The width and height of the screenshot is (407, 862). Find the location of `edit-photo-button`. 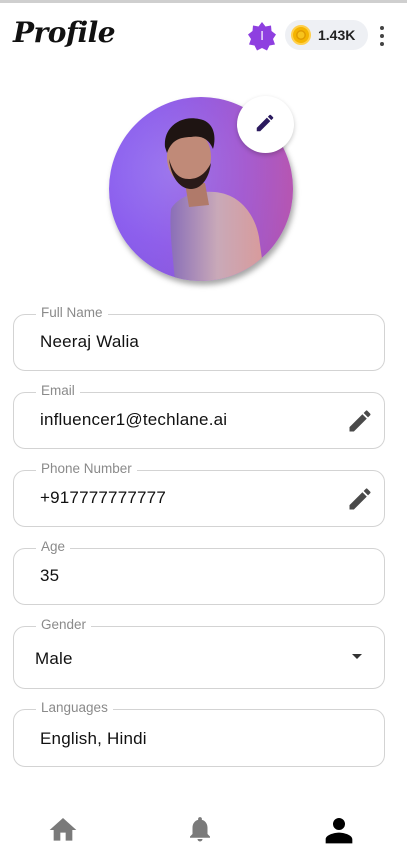

edit-photo-button is located at coordinates (265, 124).